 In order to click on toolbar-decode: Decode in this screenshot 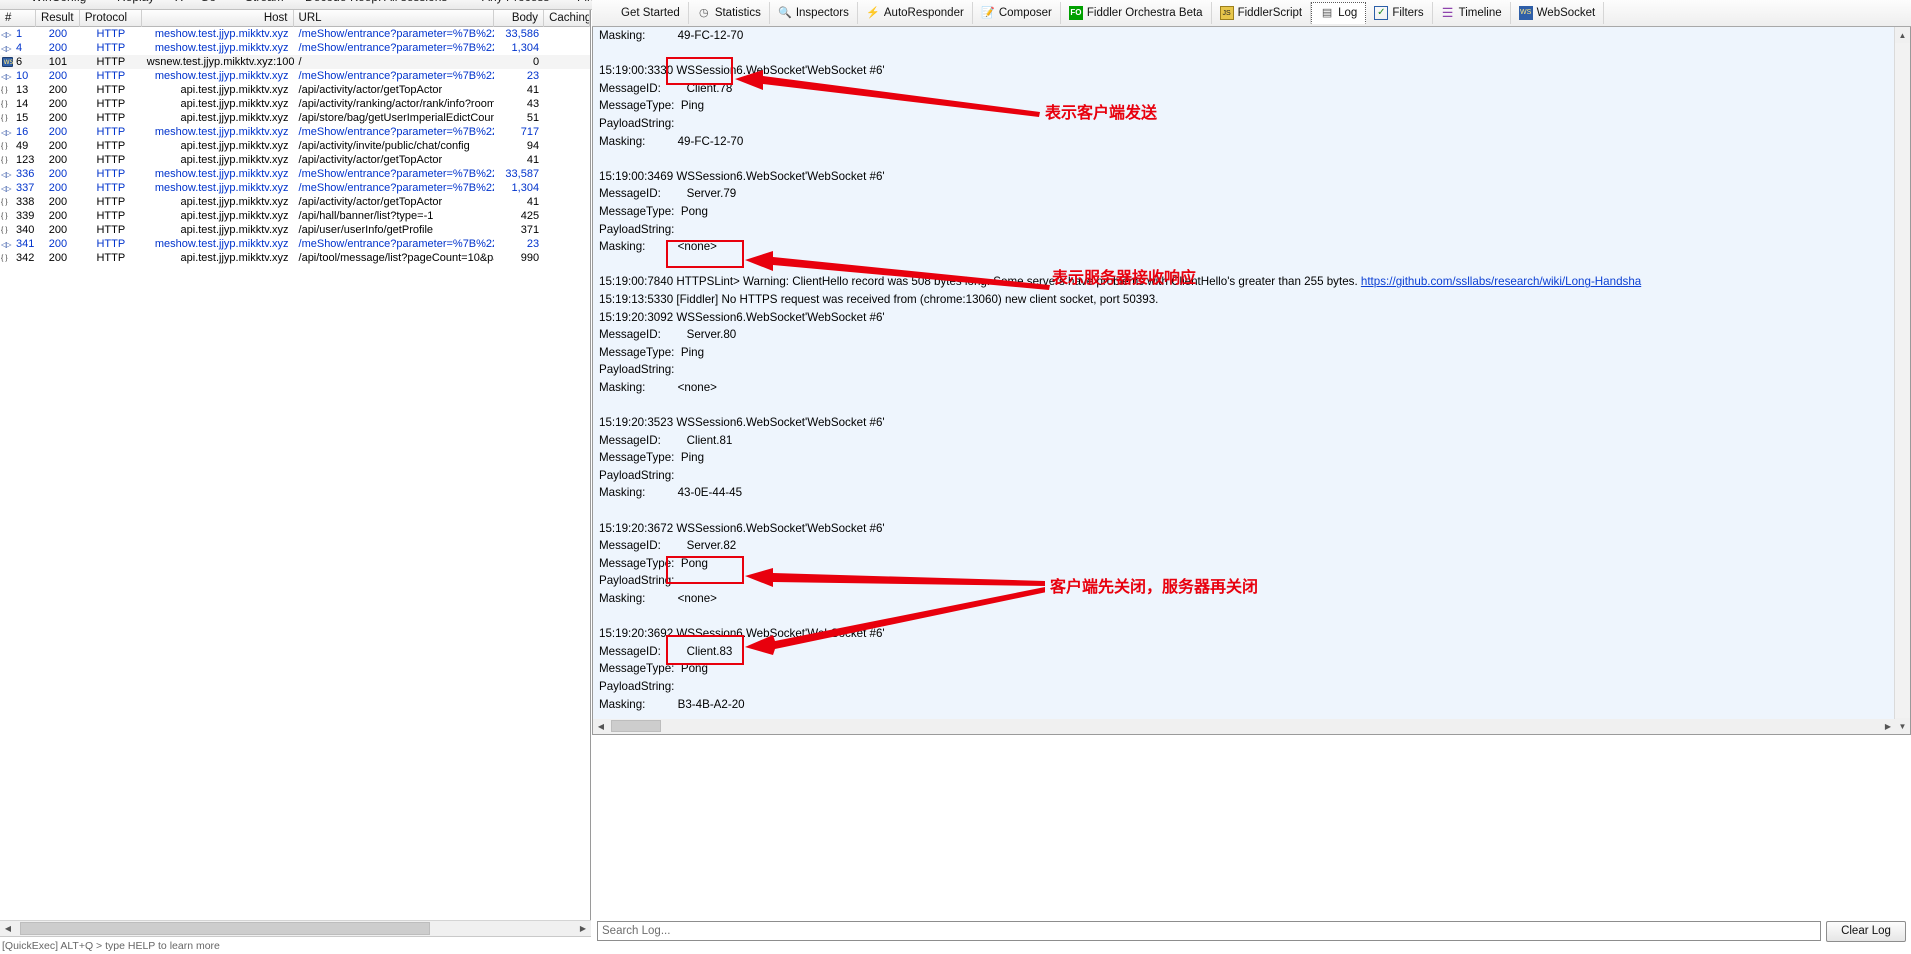, I will do `click(317, 2)`.